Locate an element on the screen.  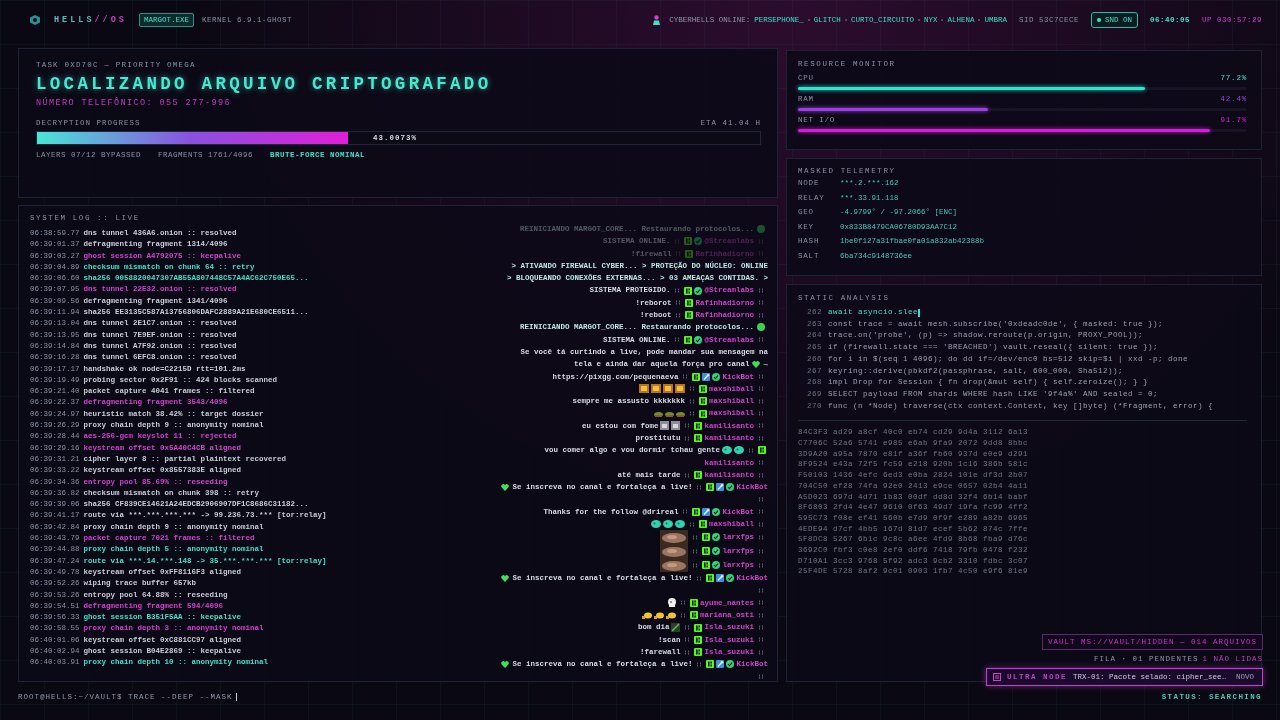
logo-text: HELLS//OS is located at coordinates (90, 20).